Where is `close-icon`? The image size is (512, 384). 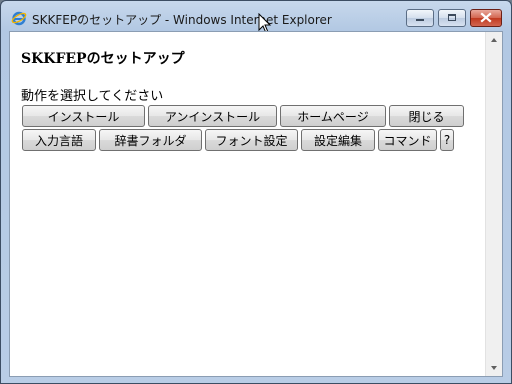
close-icon is located at coordinates (486, 17).